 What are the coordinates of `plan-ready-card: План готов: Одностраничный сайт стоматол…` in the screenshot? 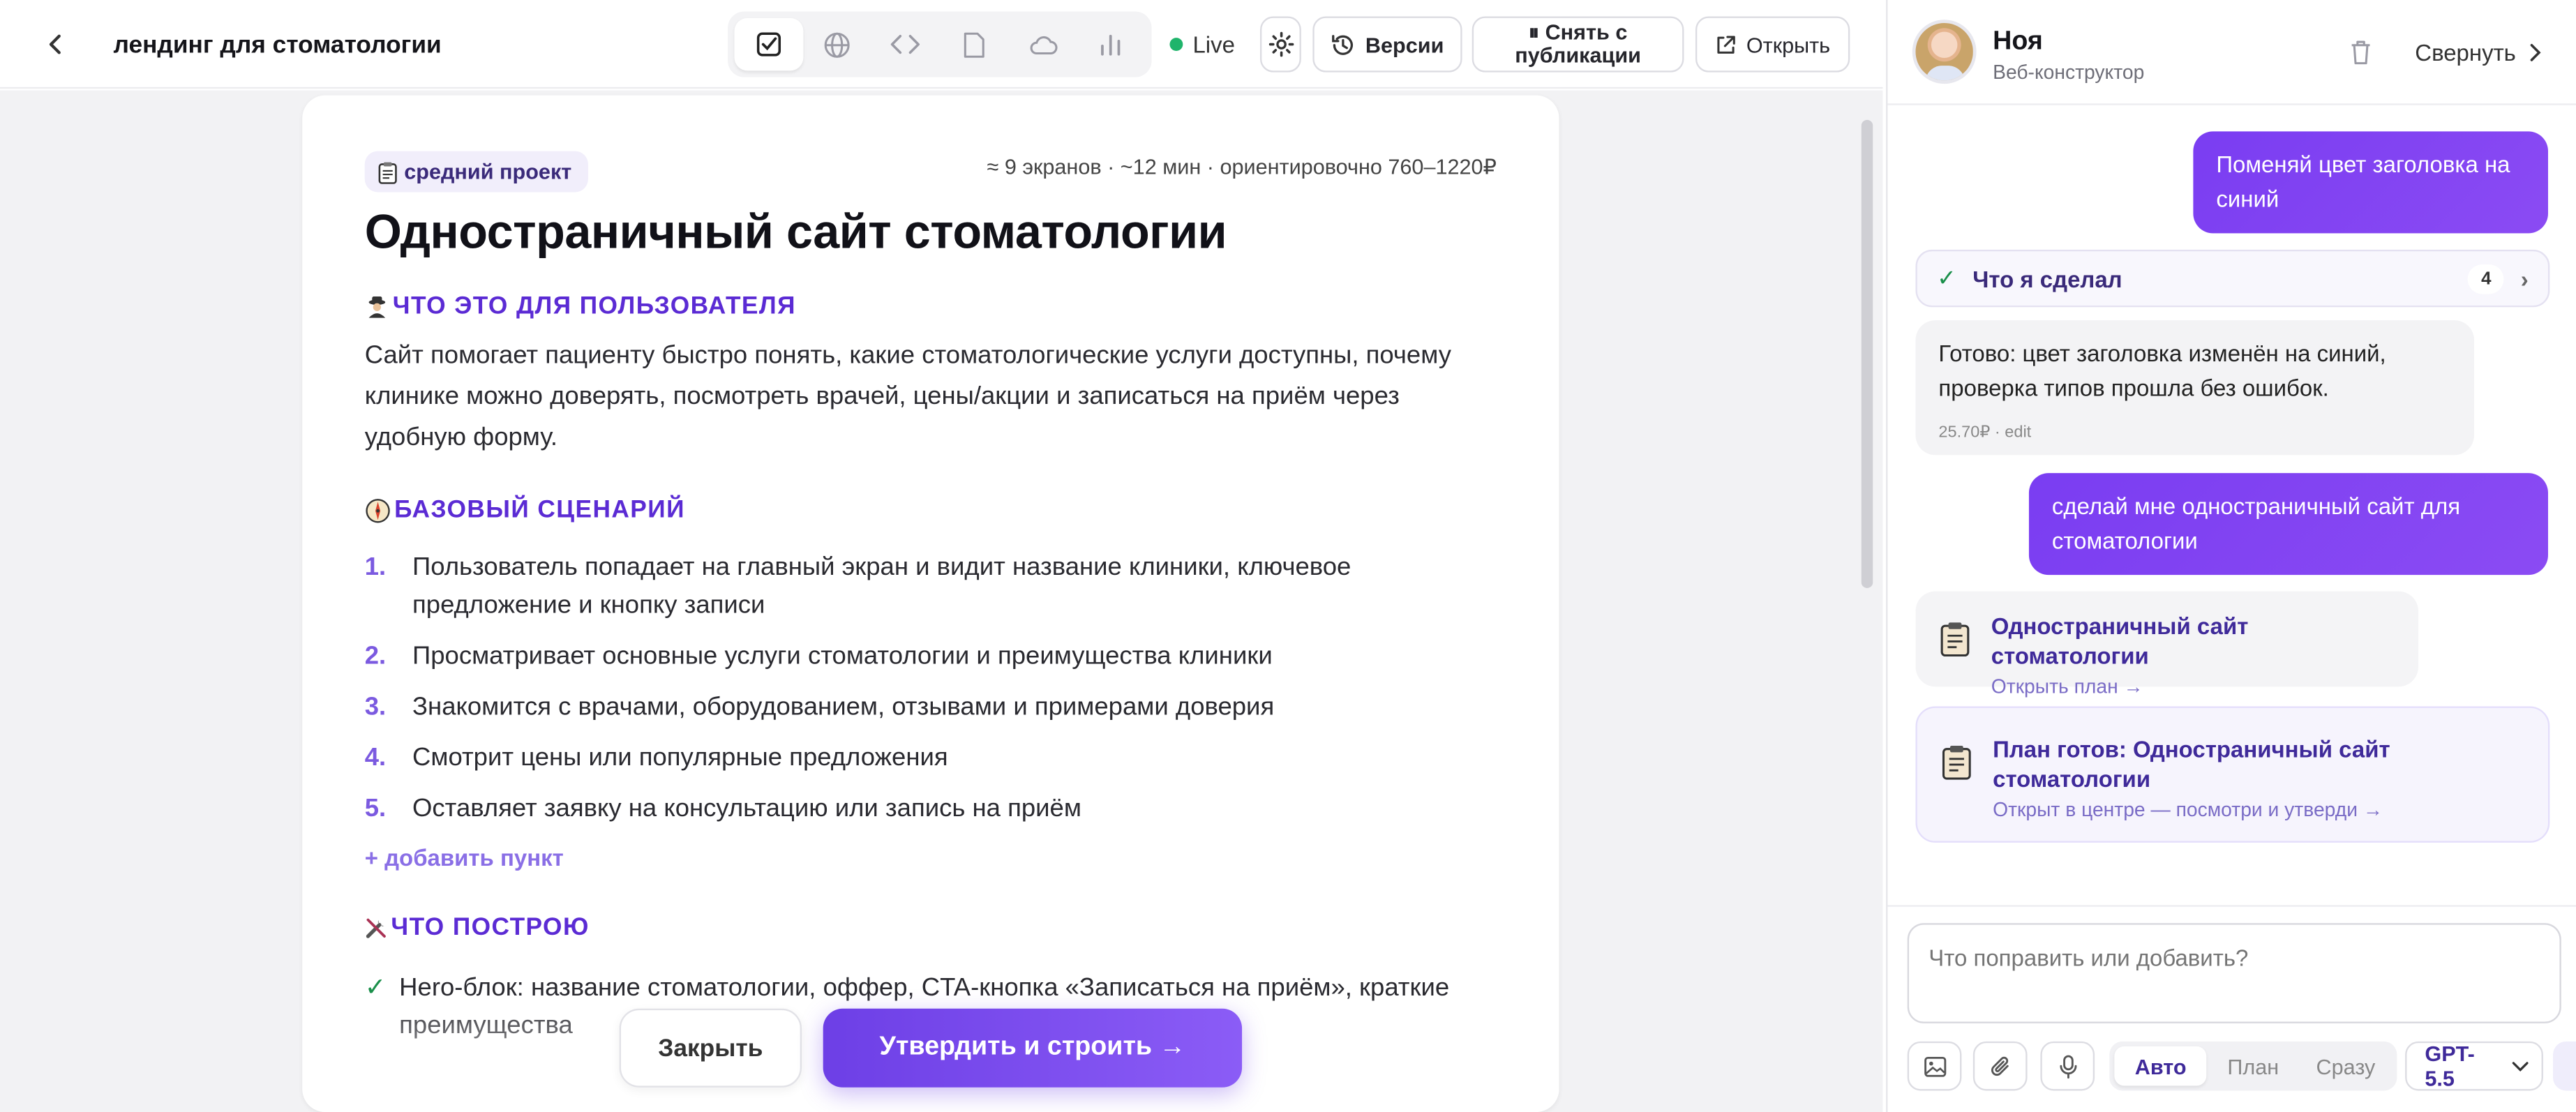 It's located at (2232, 774).